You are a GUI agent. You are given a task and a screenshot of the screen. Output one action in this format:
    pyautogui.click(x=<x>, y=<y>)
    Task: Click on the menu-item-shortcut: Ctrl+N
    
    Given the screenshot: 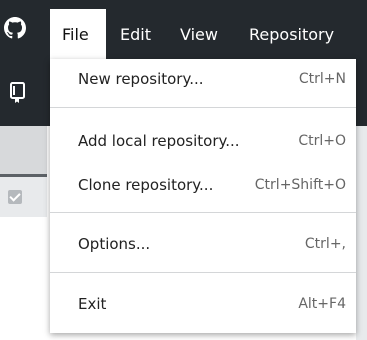 What is the action you would take?
    pyautogui.click(x=322, y=79)
    